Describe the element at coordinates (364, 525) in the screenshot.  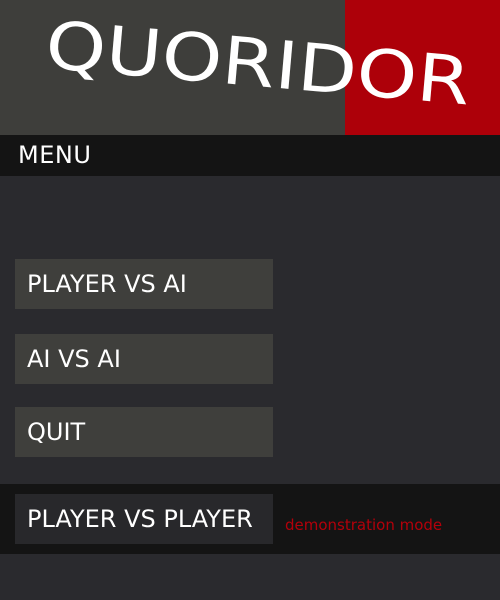
I see `demonstration-mode-note: demonstration mode` at that location.